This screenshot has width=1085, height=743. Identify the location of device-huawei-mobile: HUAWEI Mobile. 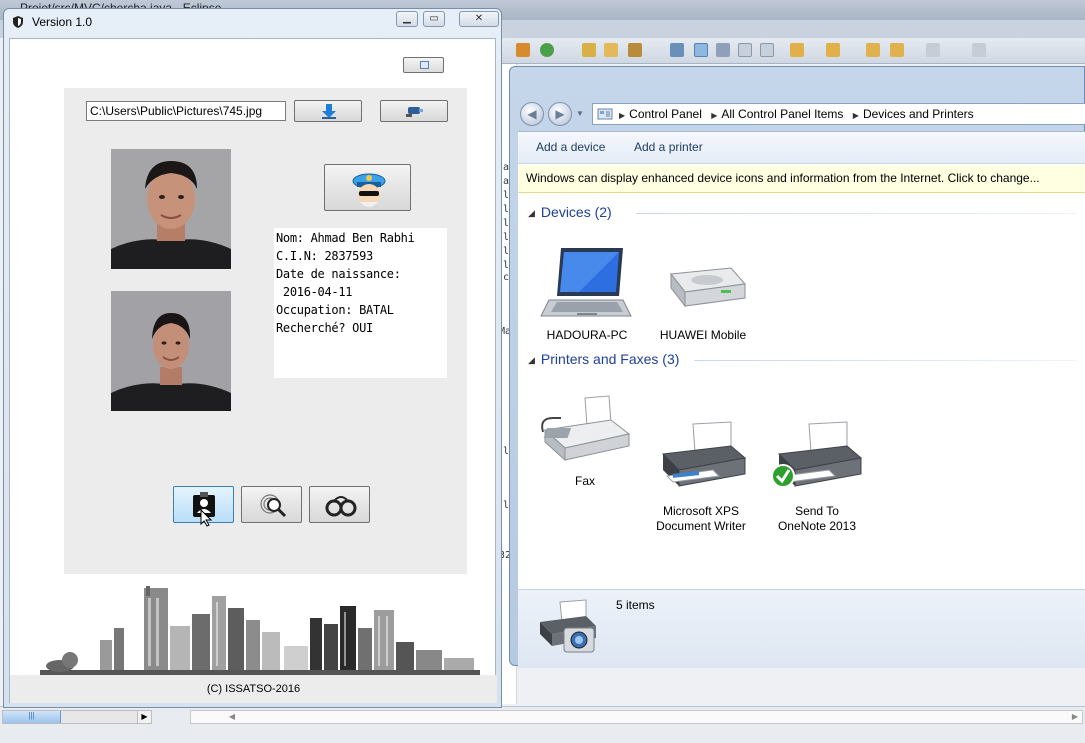
(703, 293).